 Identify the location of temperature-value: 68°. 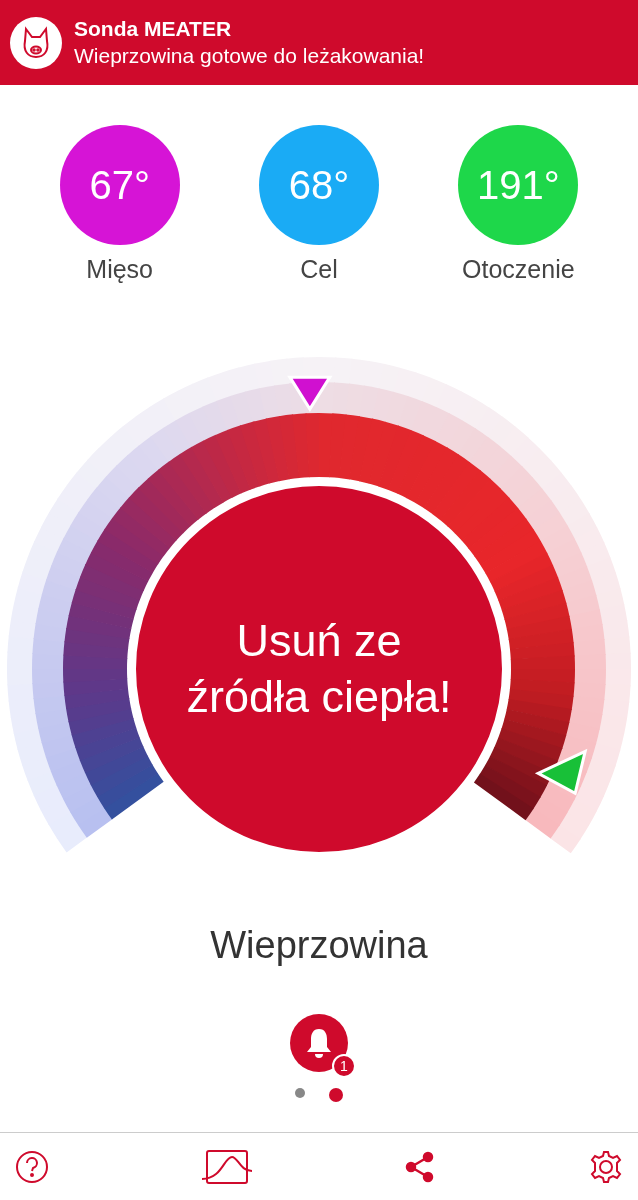
(319, 185).